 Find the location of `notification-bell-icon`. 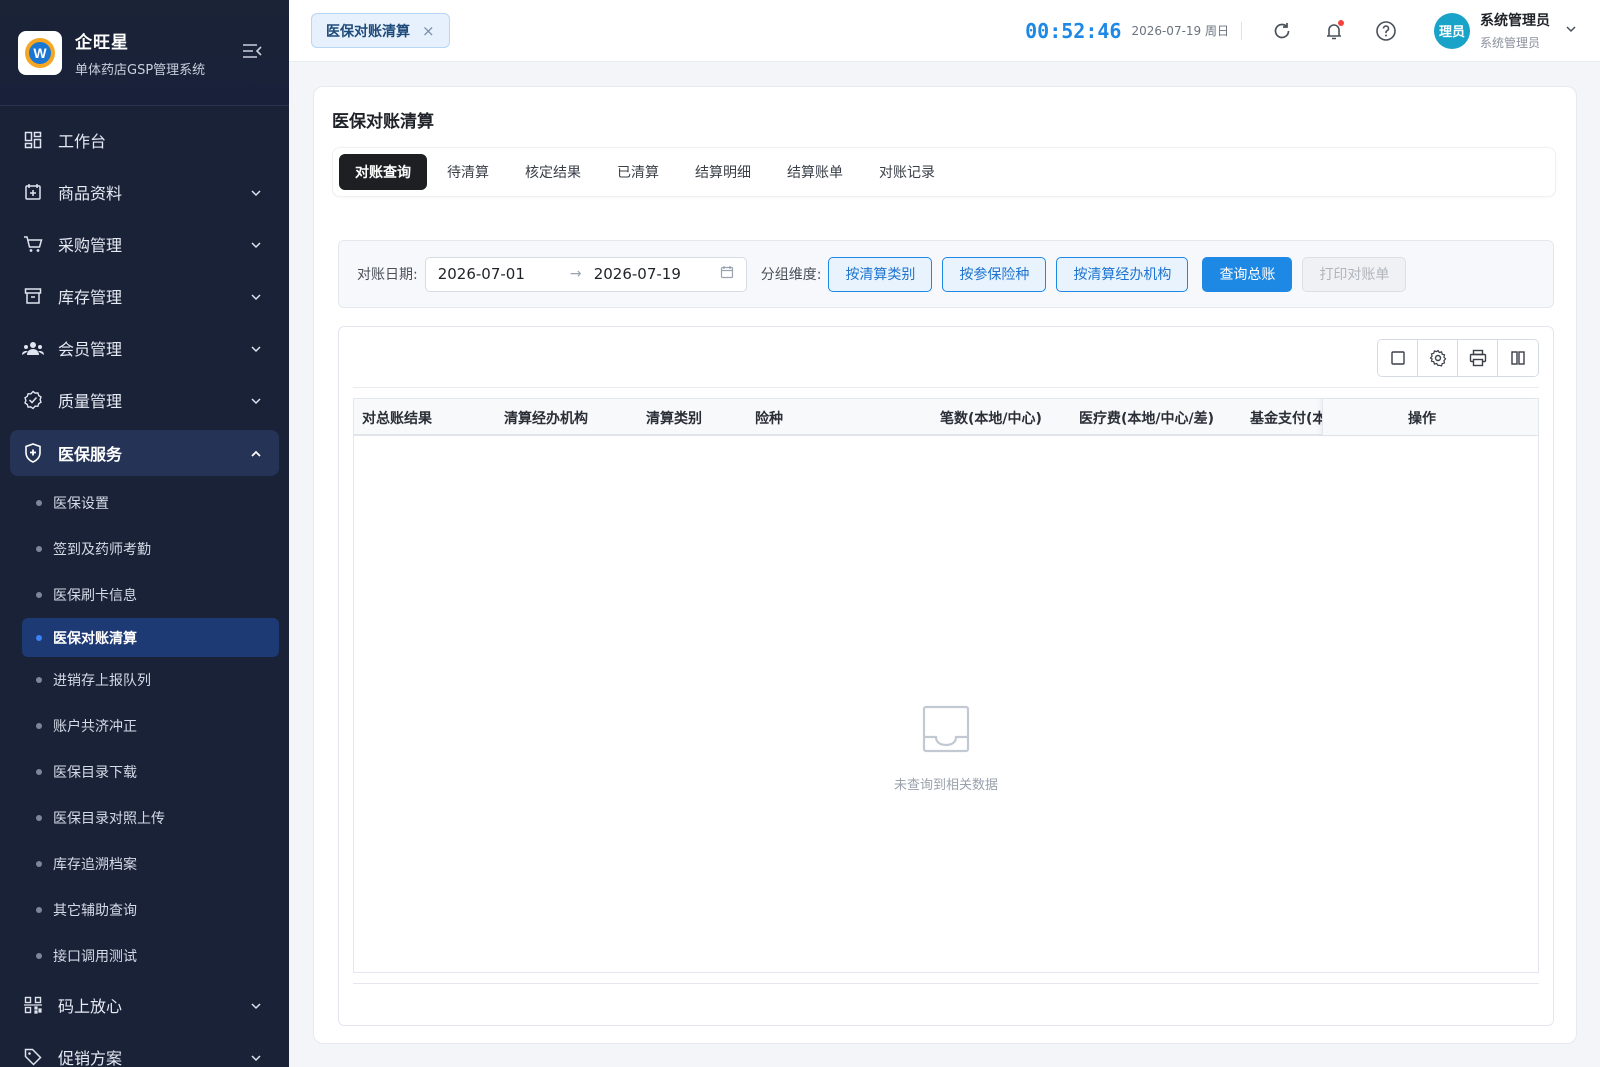

notification-bell-icon is located at coordinates (1334, 30).